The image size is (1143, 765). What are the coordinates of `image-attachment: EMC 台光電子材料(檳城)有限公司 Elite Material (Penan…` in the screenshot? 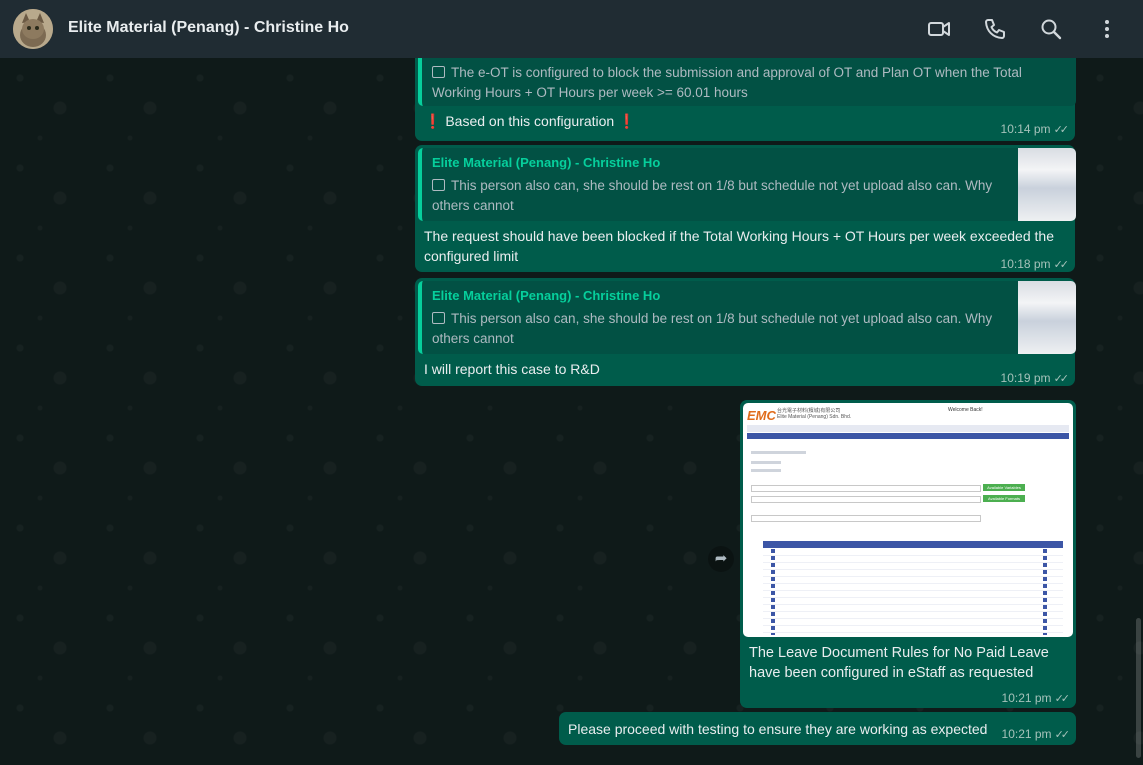 It's located at (908, 520).